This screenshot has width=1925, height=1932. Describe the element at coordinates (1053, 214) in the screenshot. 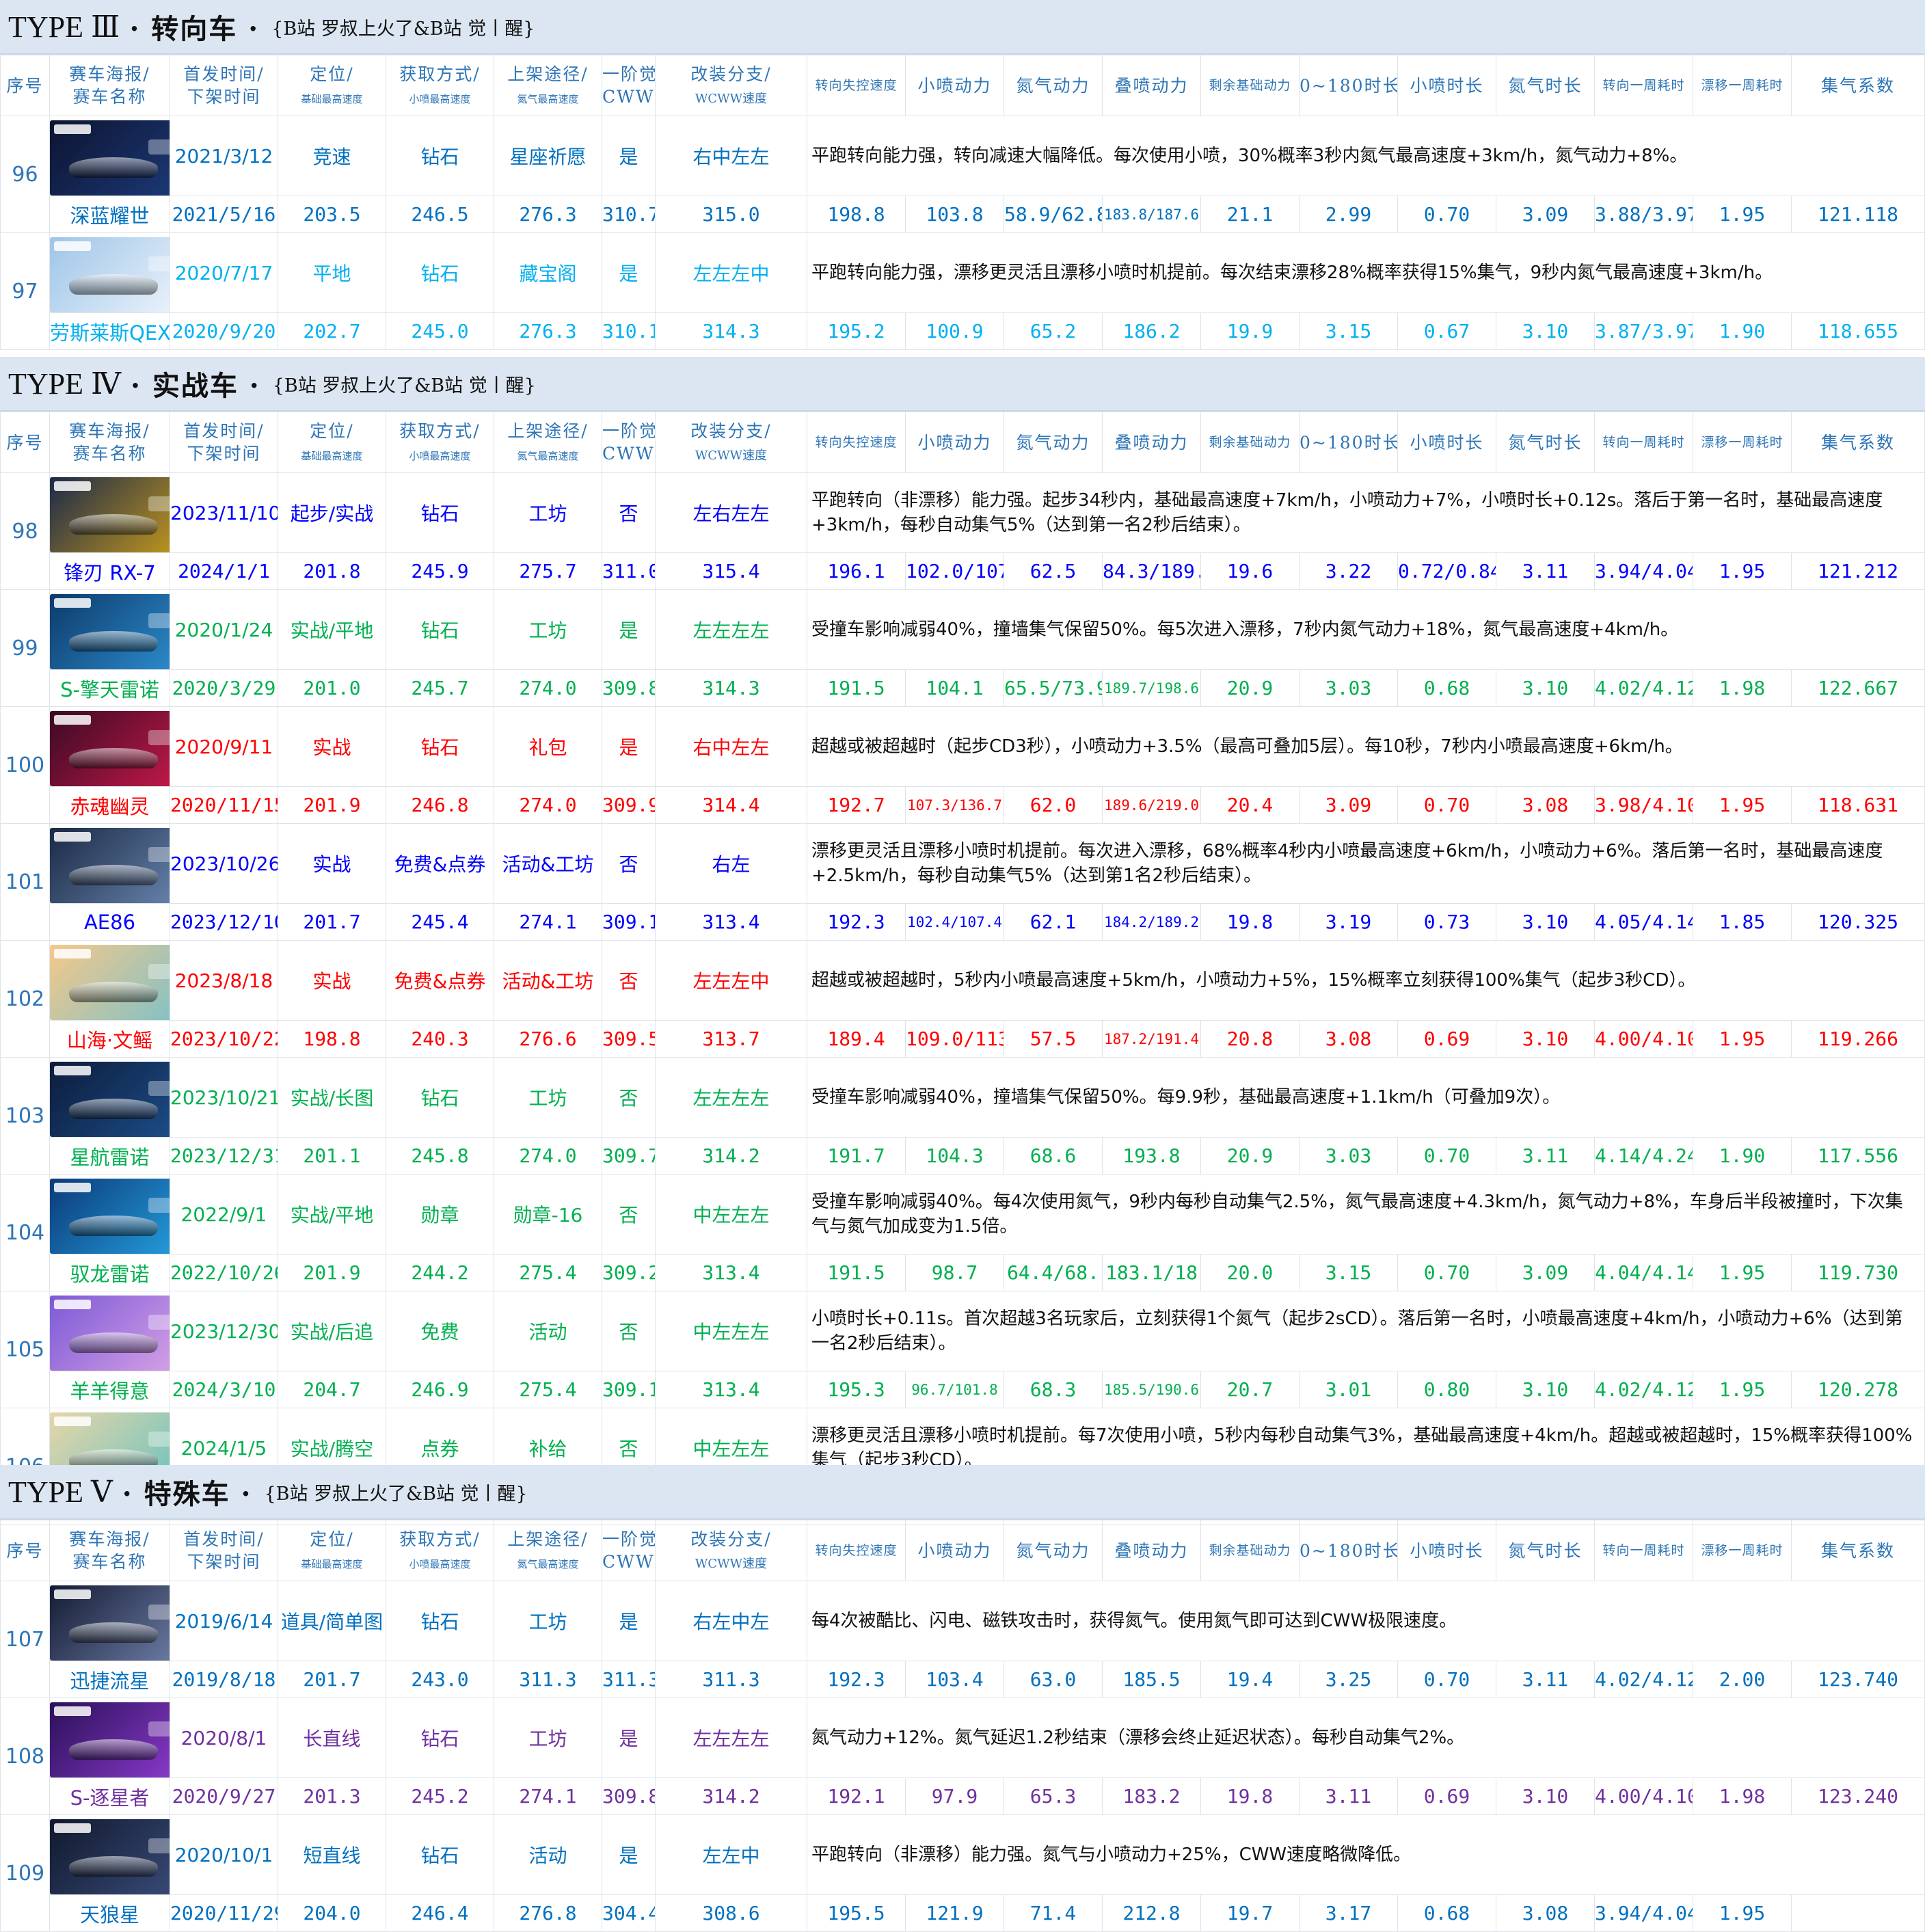

I see `stat-value: 58.9/62.8` at that location.